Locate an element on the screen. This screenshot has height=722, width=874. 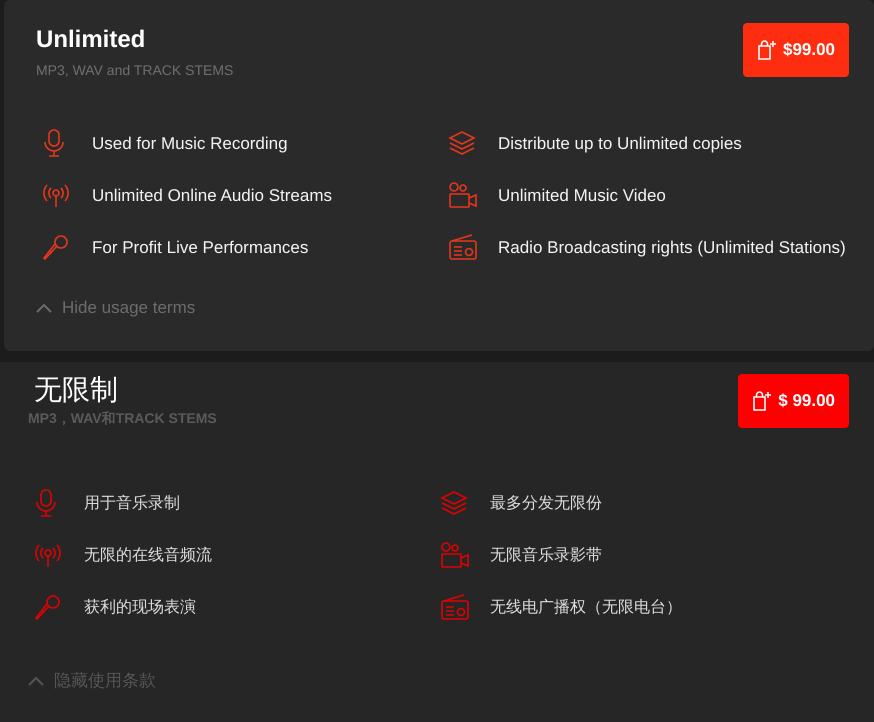
feature-text: Radio Broadcasting rights (Unlimited Stations) is located at coordinates (672, 247).